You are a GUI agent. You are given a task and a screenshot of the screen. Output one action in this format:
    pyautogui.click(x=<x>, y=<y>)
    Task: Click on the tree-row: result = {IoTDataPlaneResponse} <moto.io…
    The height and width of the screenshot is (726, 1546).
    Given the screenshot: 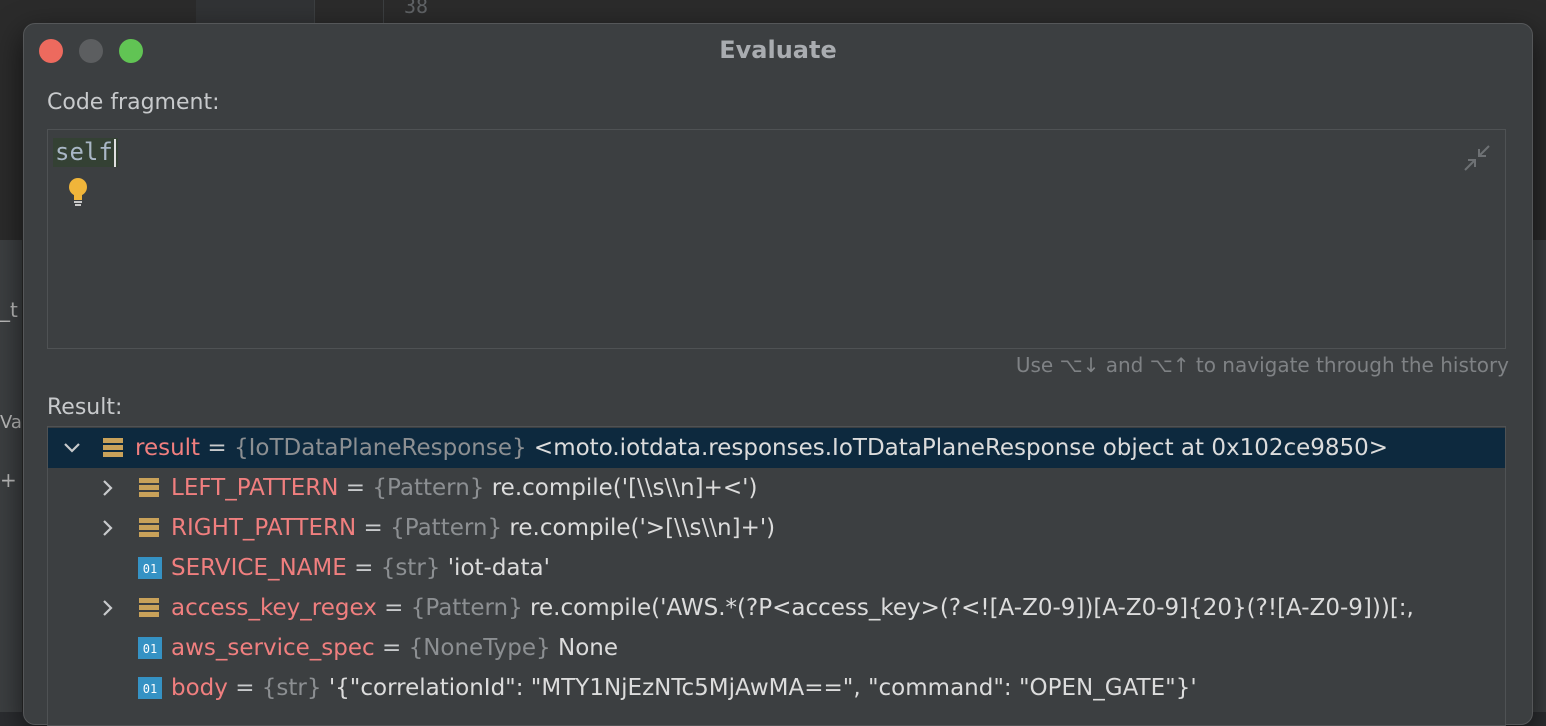 What is the action you would take?
    pyautogui.click(x=776, y=448)
    